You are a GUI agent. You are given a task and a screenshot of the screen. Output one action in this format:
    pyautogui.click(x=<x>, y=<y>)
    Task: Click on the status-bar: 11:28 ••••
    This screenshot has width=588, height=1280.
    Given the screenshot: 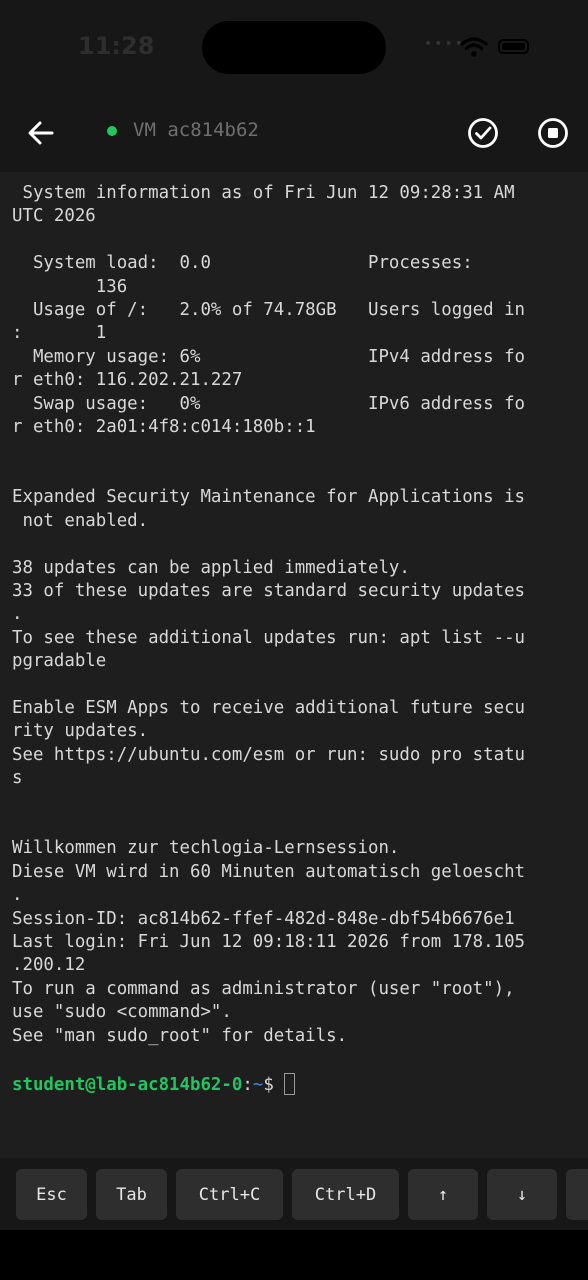 What is the action you would take?
    pyautogui.click(x=294, y=50)
    